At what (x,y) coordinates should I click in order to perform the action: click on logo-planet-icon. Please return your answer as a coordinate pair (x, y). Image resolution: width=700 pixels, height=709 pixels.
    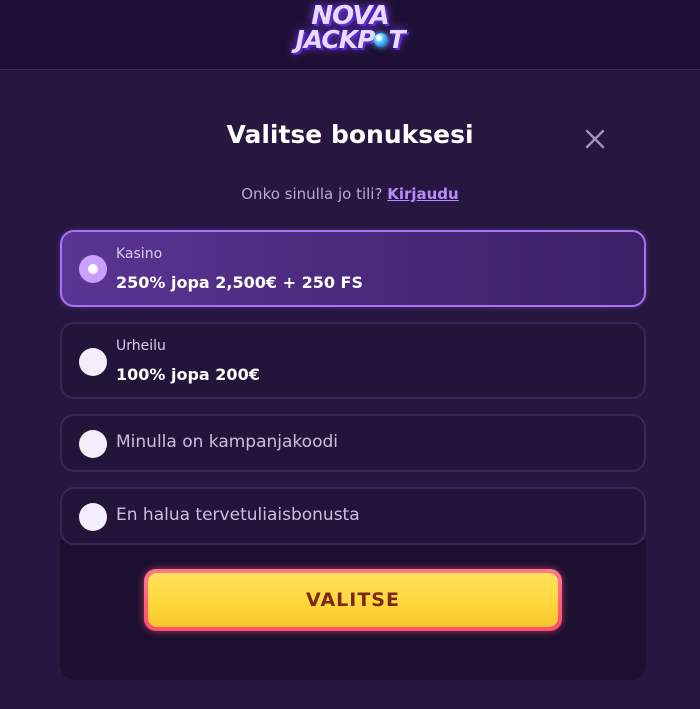
    Looking at the image, I should click on (381, 40).